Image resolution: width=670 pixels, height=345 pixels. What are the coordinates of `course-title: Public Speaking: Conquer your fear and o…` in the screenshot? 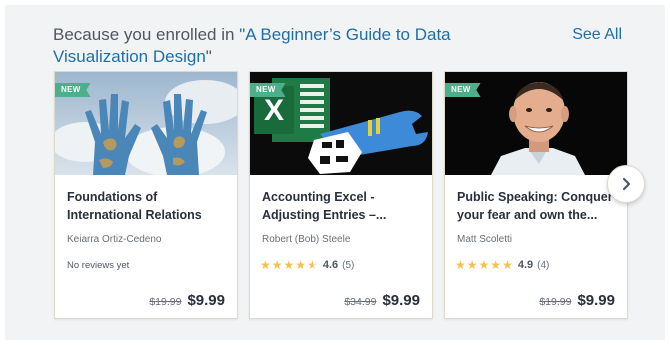 It's located at (539, 206).